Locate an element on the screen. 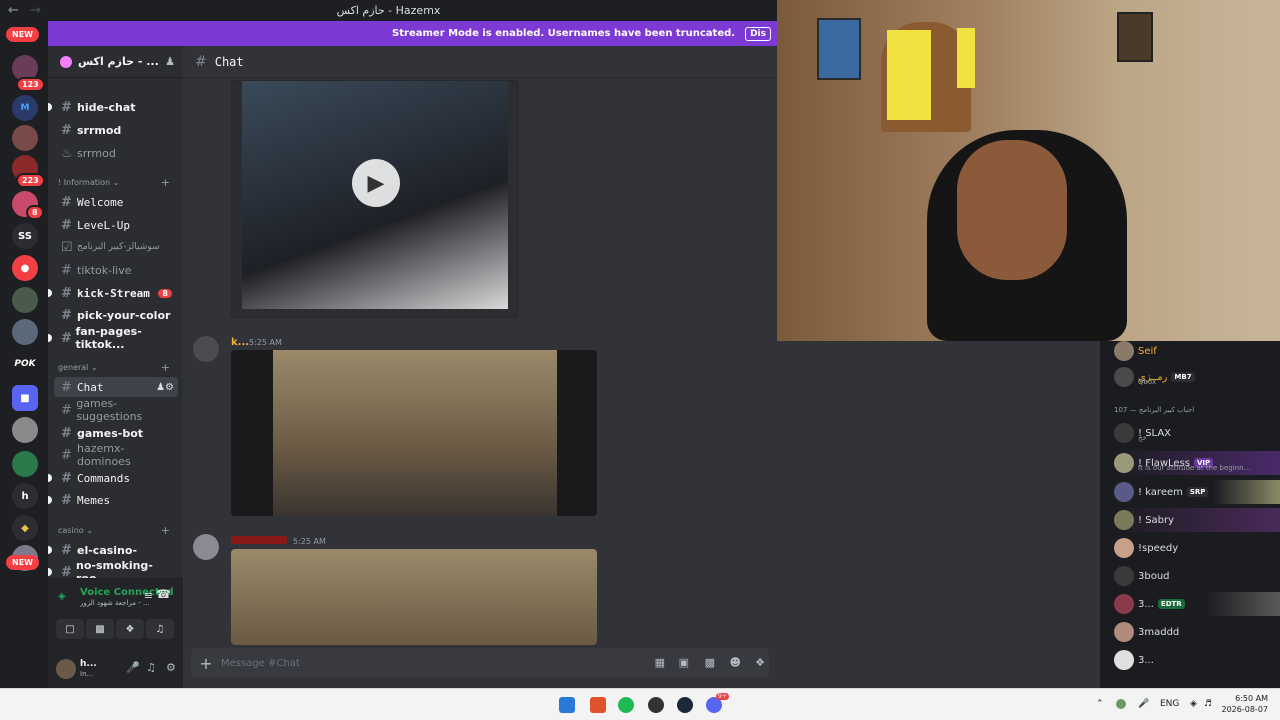  channel-pick-your-color: # pick-your-color is located at coordinates (116, 315).